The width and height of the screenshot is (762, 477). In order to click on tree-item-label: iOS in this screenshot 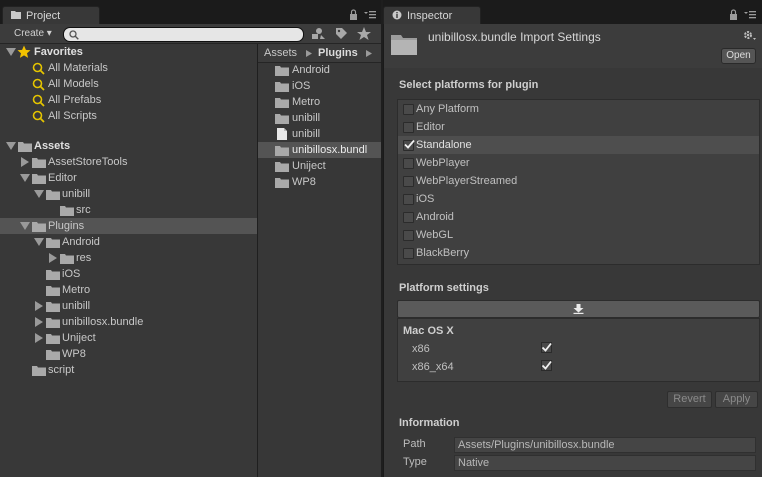, I will do `click(71, 274)`.